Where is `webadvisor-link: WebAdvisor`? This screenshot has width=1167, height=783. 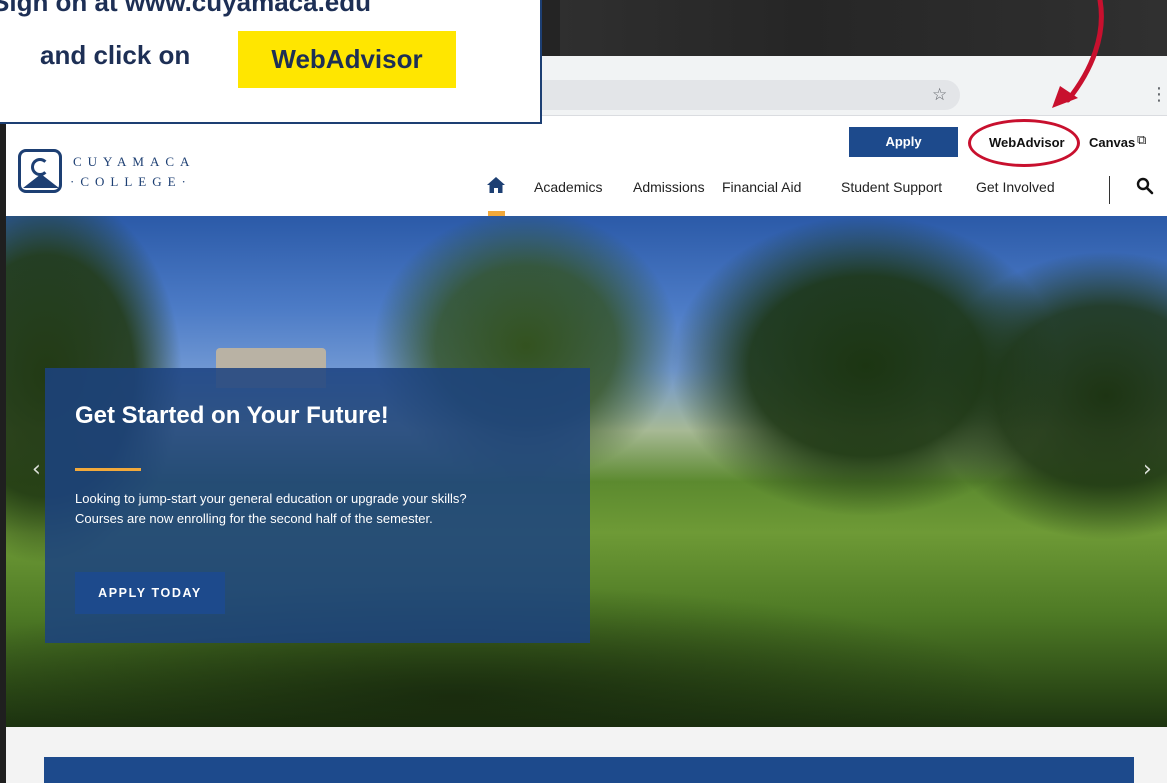
webadvisor-link: WebAdvisor is located at coordinates (1027, 142).